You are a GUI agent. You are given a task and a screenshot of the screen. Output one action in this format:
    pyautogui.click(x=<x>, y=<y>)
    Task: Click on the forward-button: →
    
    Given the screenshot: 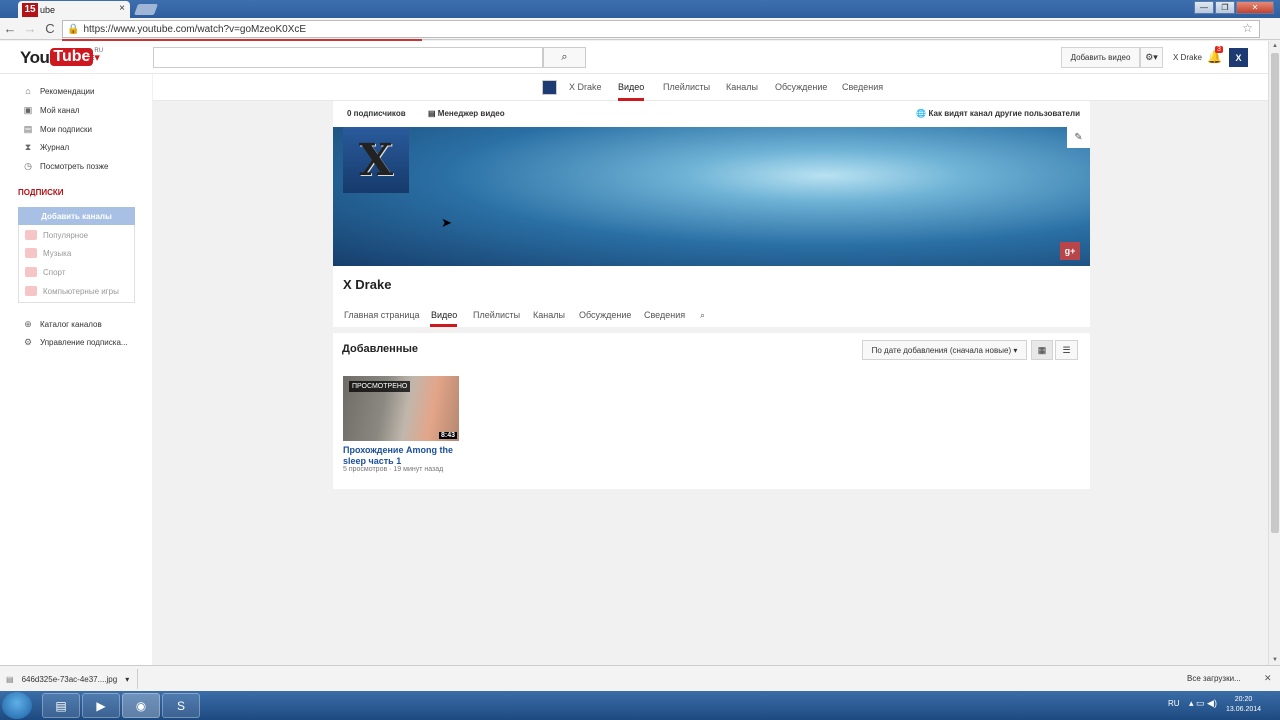 What is the action you would take?
    pyautogui.click(x=30, y=28)
    